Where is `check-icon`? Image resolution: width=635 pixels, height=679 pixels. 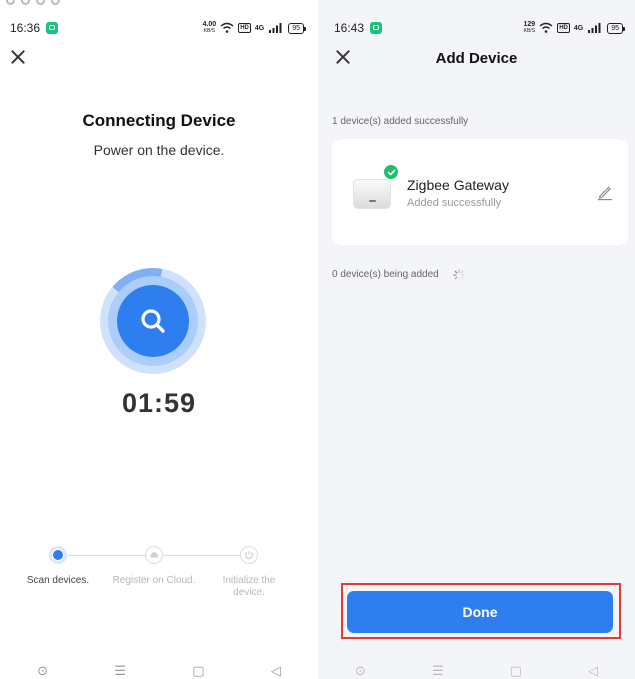
check-icon is located at coordinates (391, 172).